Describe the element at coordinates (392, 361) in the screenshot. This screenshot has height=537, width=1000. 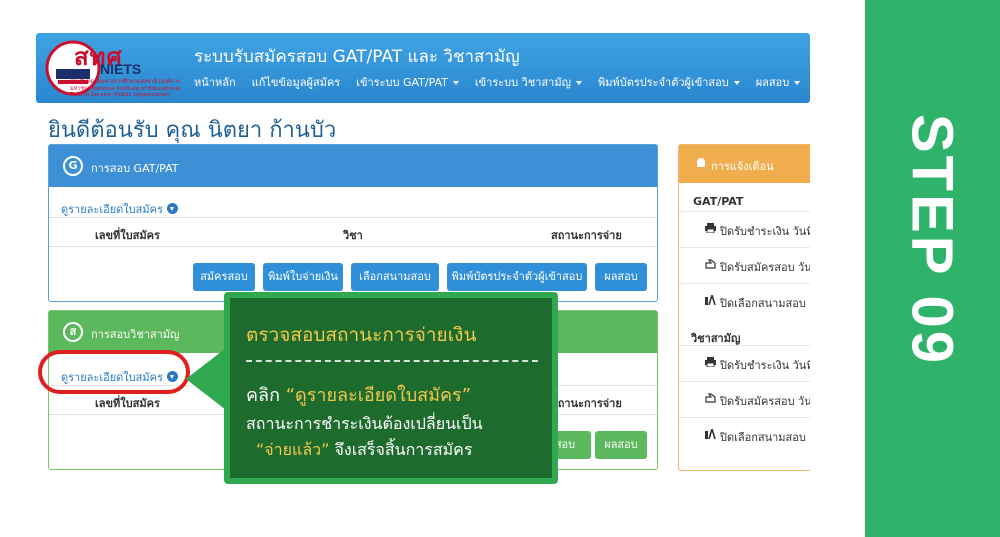
I see `callout-divider` at that location.